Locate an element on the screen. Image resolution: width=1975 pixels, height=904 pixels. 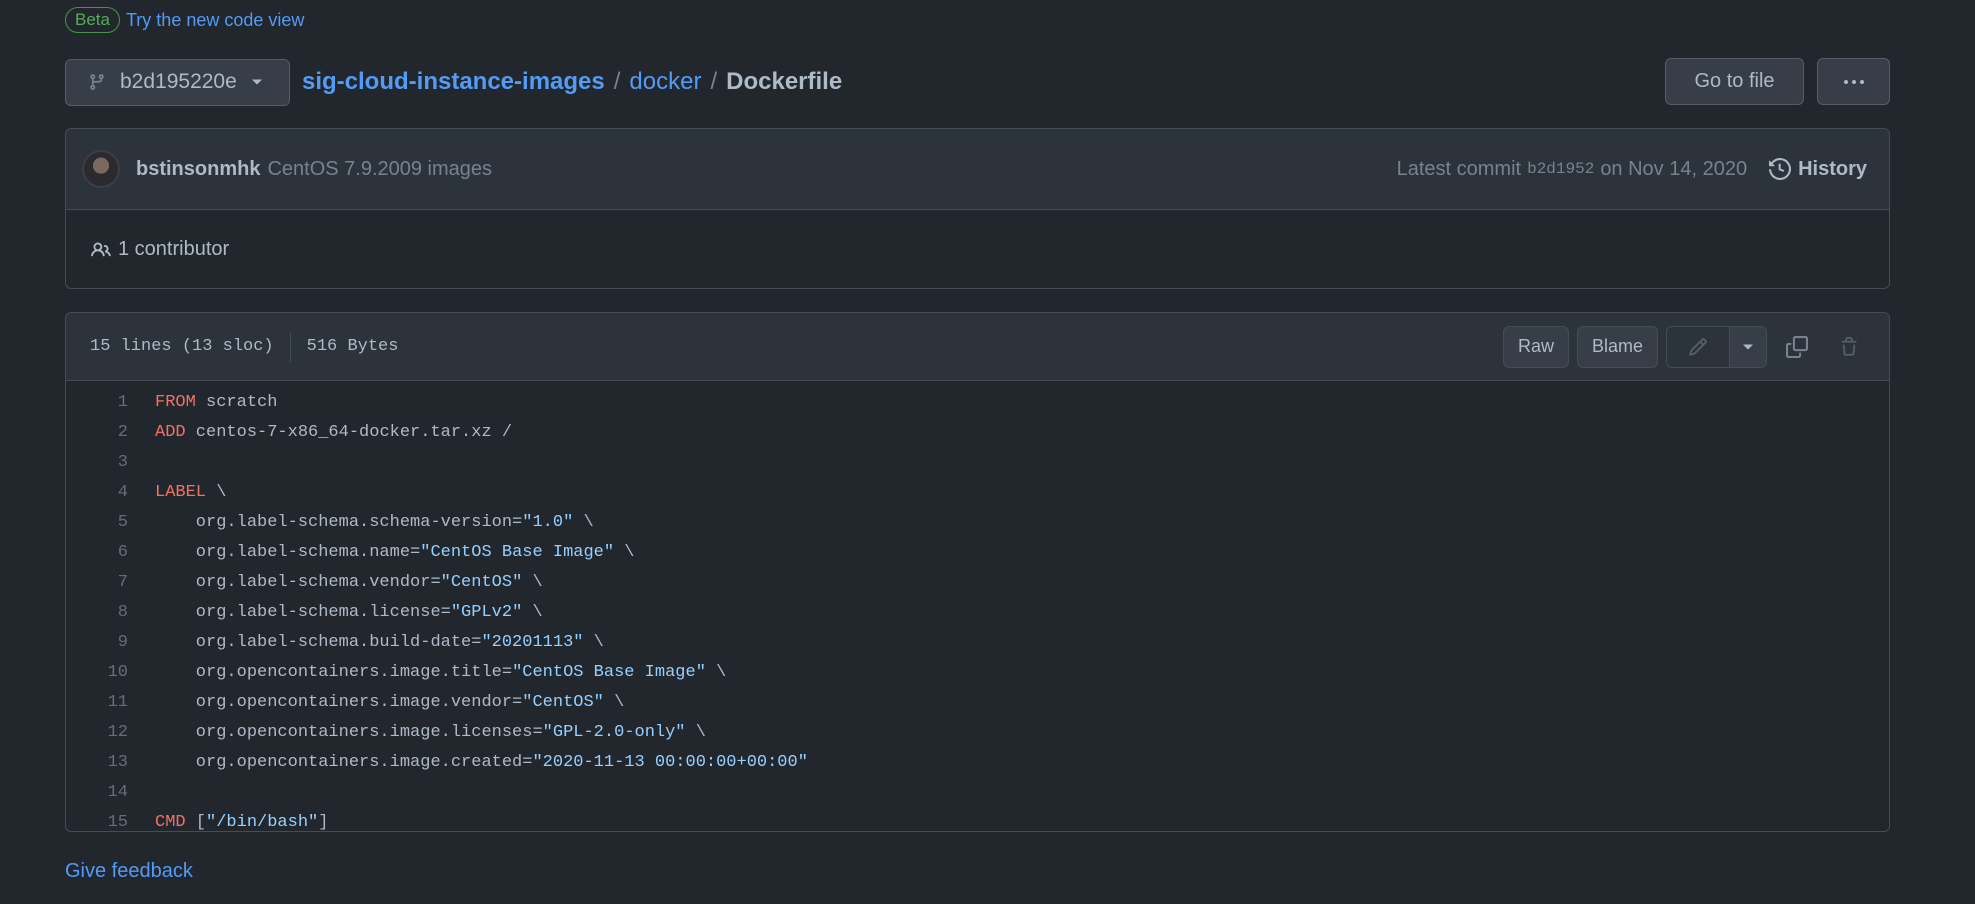
blame-button: Blame is located at coordinates (1617, 346).